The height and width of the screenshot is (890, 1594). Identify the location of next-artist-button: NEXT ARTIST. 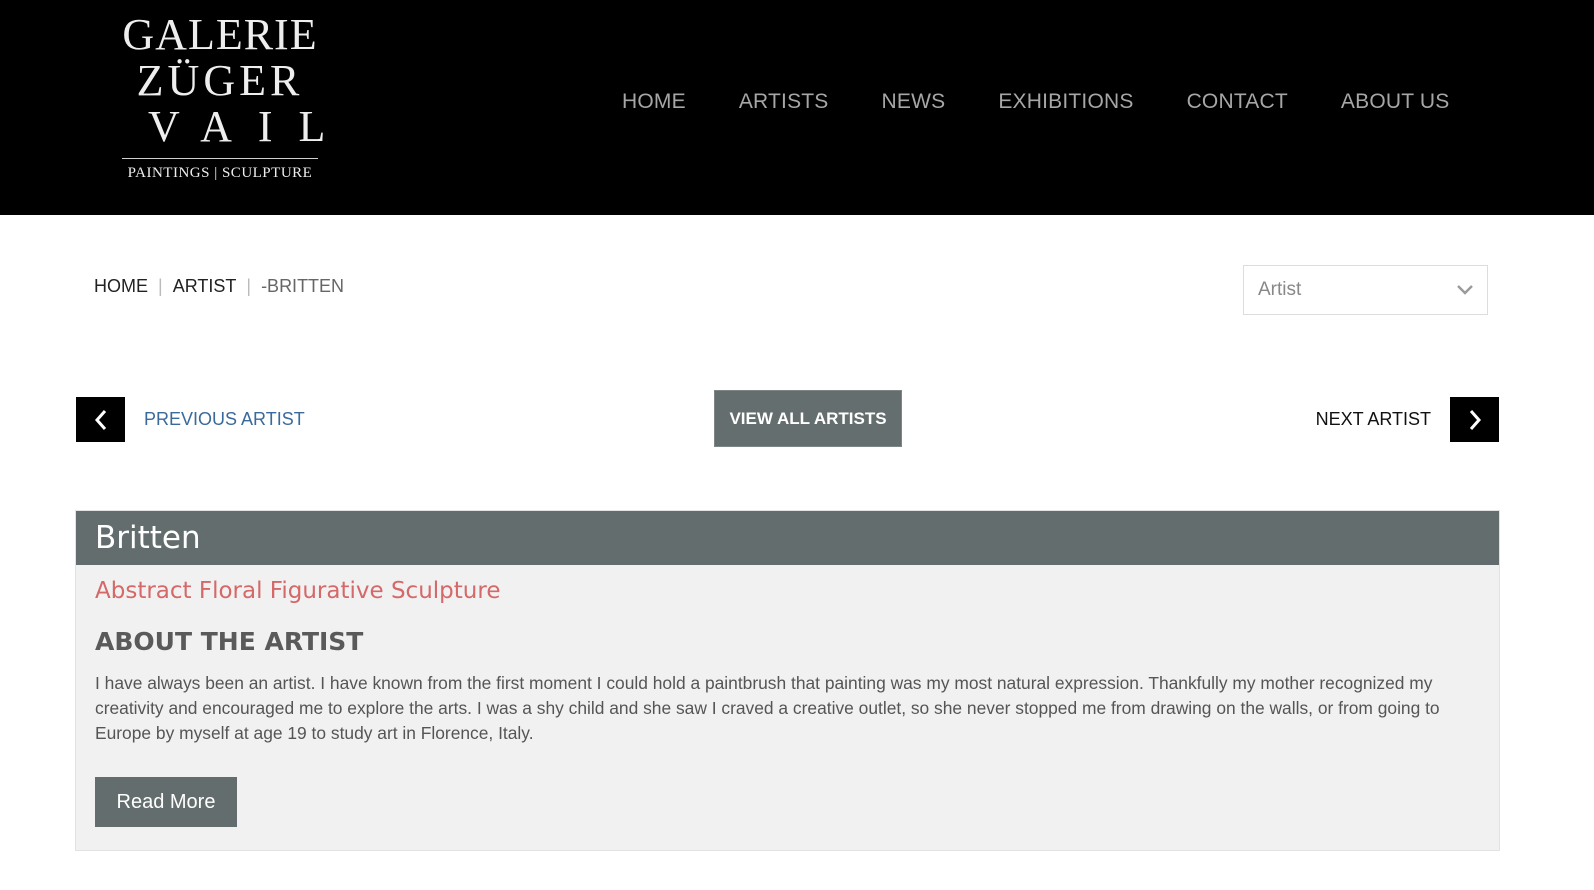
(1407, 419).